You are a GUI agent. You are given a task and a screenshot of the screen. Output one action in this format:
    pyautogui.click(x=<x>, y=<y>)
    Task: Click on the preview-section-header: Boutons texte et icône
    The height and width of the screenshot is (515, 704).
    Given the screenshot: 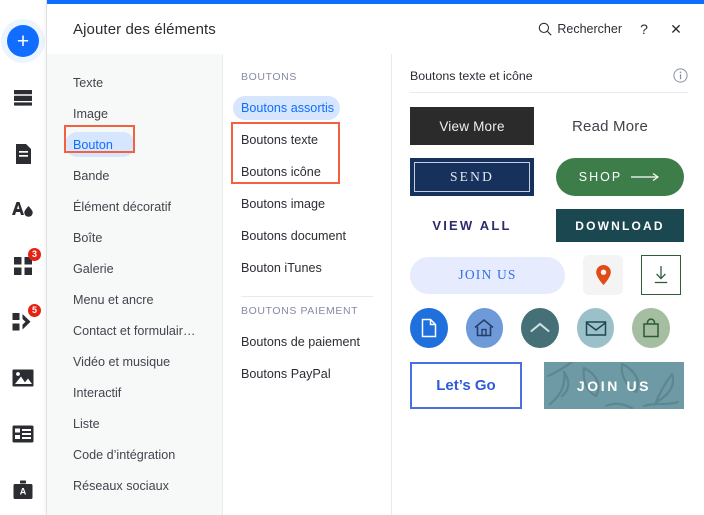 What is the action you would take?
    pyautogui.click(x=549, y=80)
    